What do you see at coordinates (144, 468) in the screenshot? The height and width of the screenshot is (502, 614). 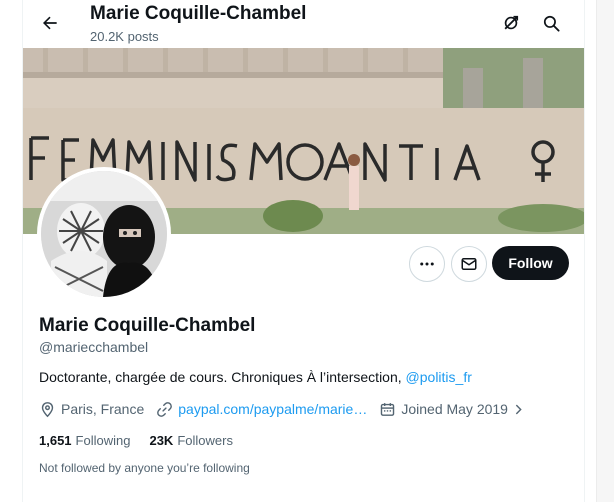 I see `followed-by-note: Not followed by anyone you’re following` at bounding box center [144, 468].